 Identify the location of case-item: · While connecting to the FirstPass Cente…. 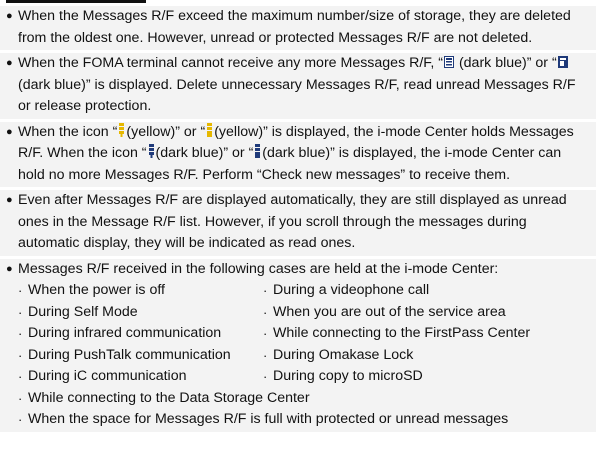
(426, 334).